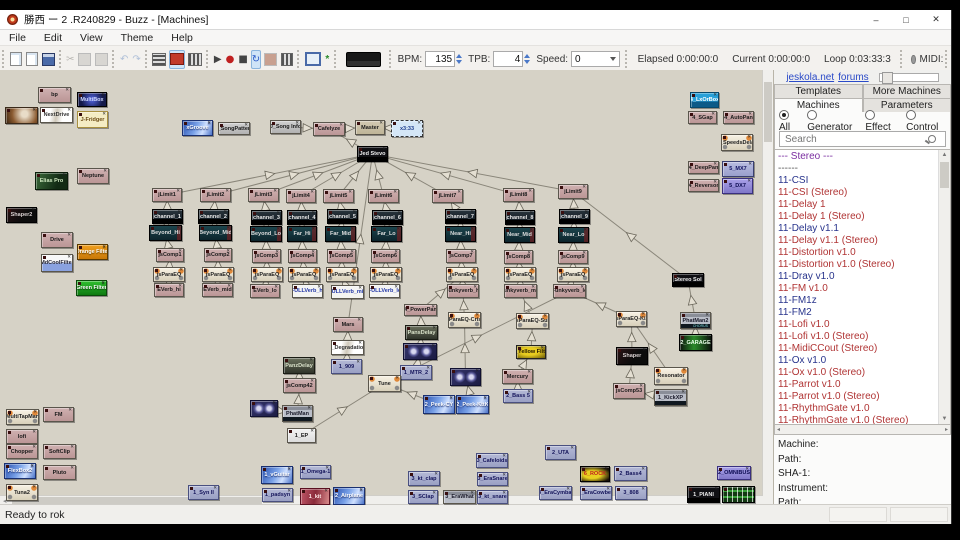 Image resolution: width=960 pixels, height=540 pixels. I want to click on search-box, so click(862, 139).